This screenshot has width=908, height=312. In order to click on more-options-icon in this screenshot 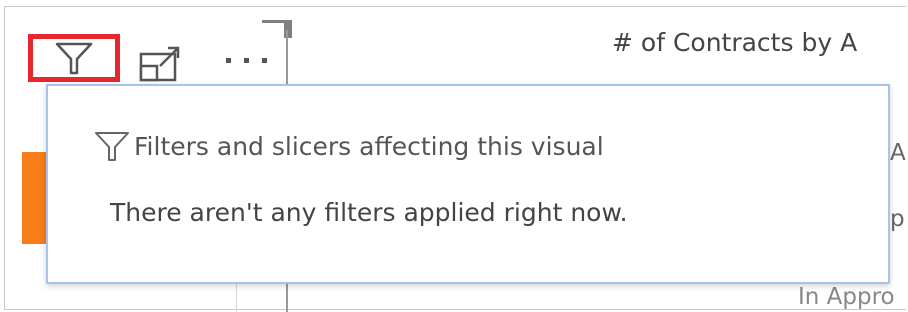, I will do `click(228, 60)`.